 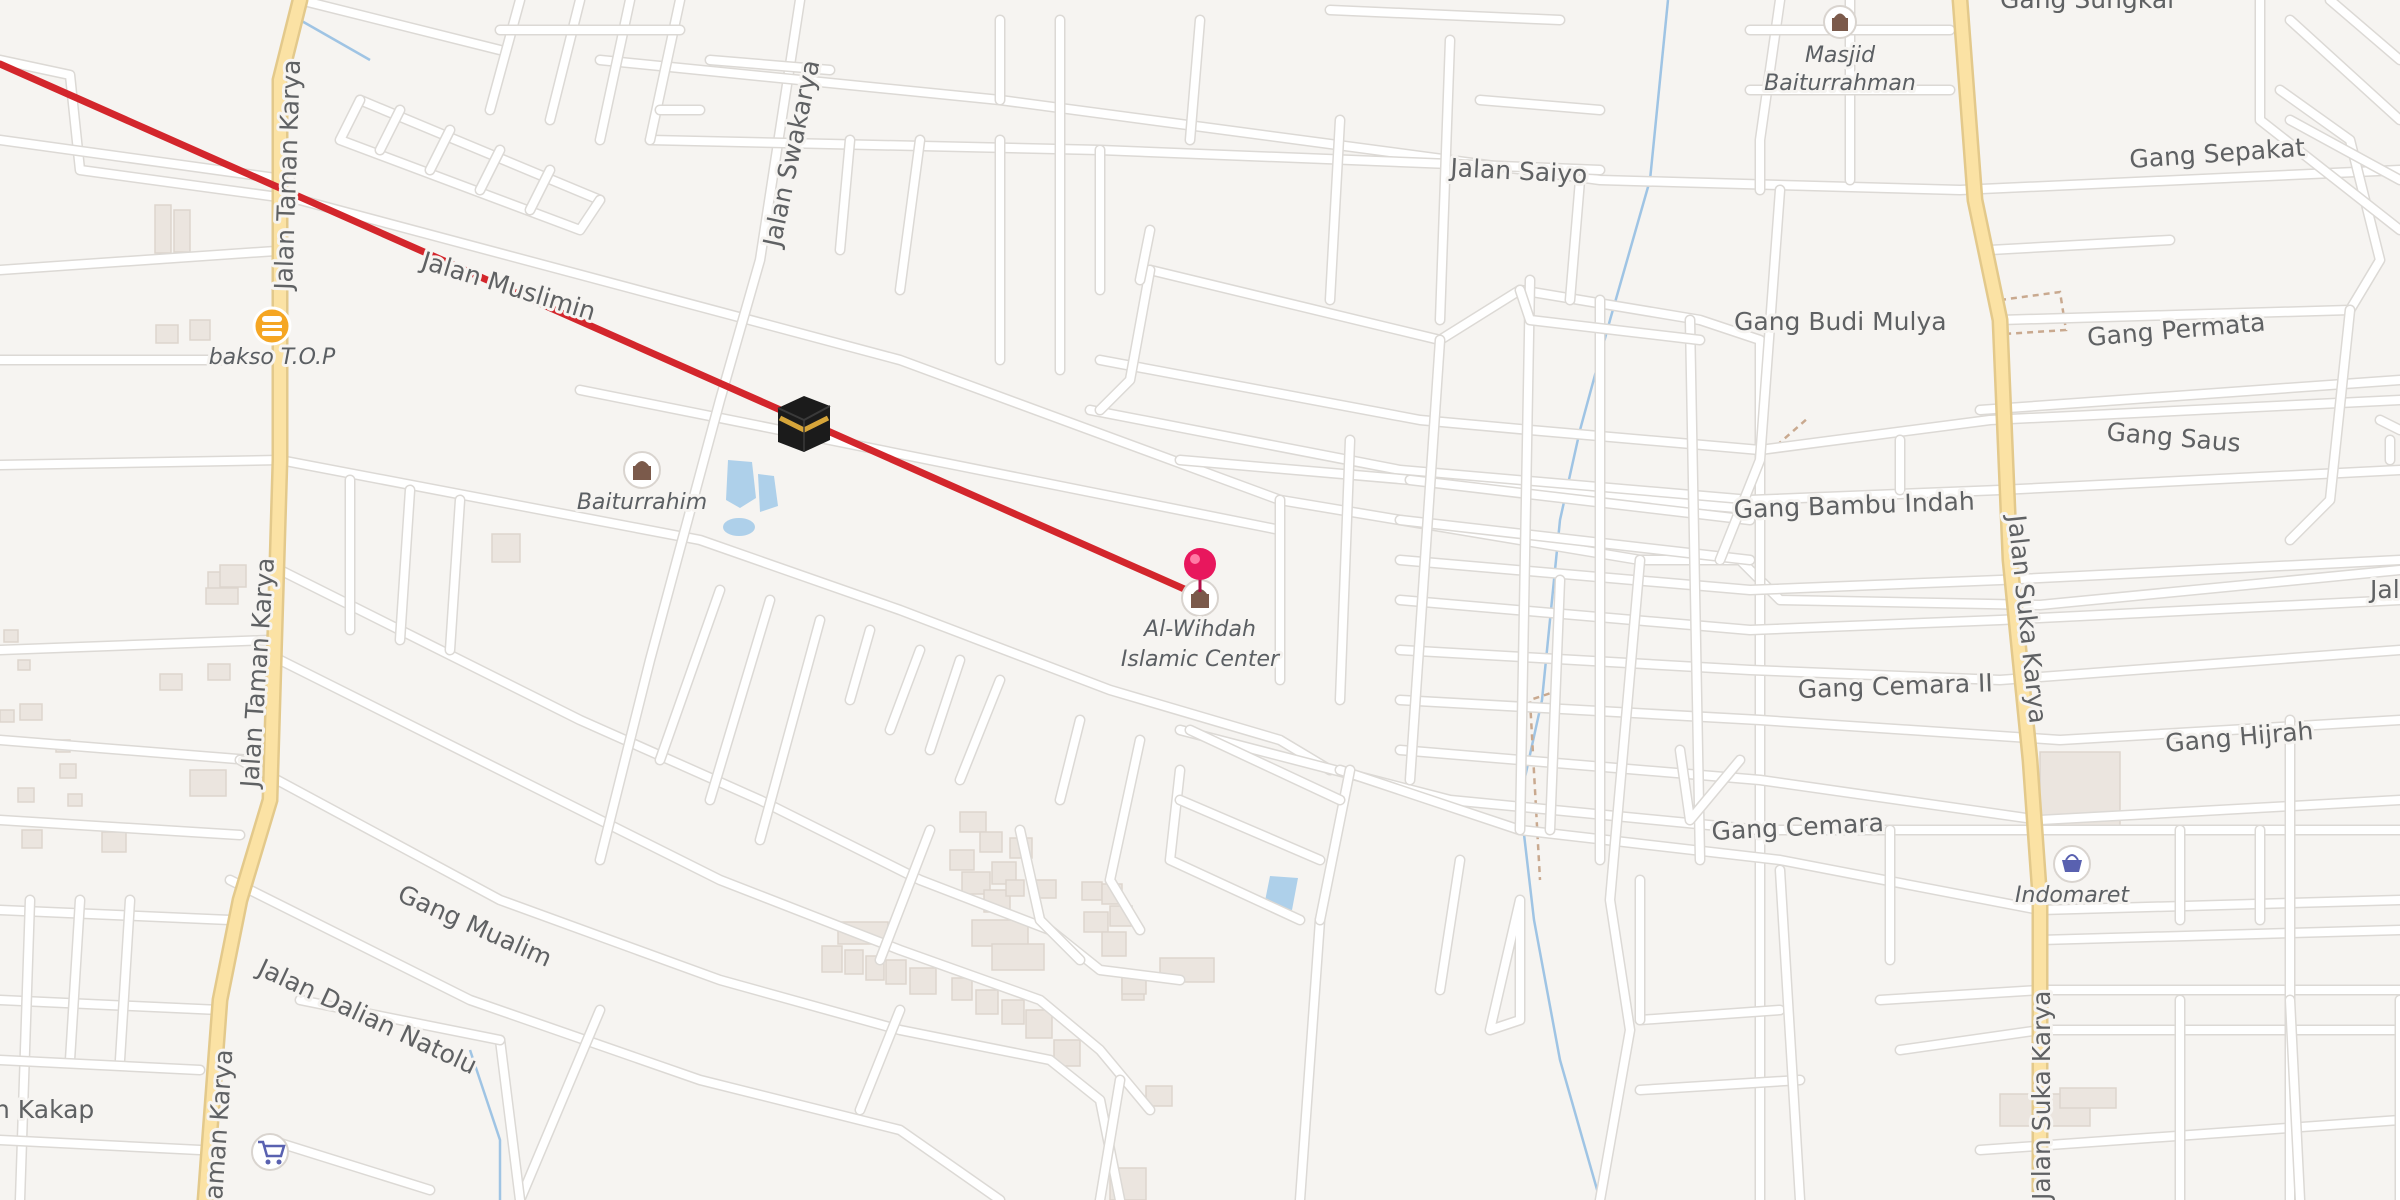 What do you see at coordinates (1199, 629) in the screenshot?
I see `poi-label-al-wihdah: Al-Wihdah` at bounding box center [1199, 629].